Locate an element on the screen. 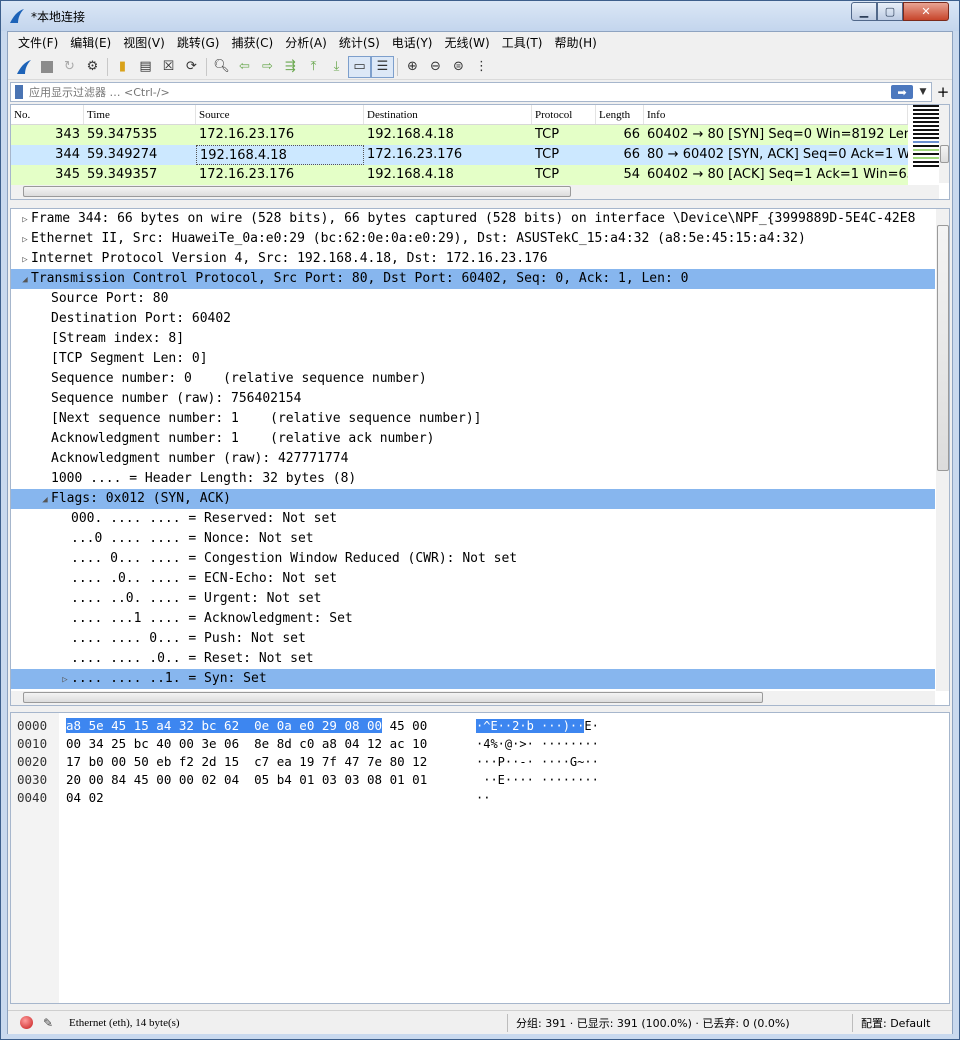  menu-edit: 编辑(E) is located at coordinates (90, 43).